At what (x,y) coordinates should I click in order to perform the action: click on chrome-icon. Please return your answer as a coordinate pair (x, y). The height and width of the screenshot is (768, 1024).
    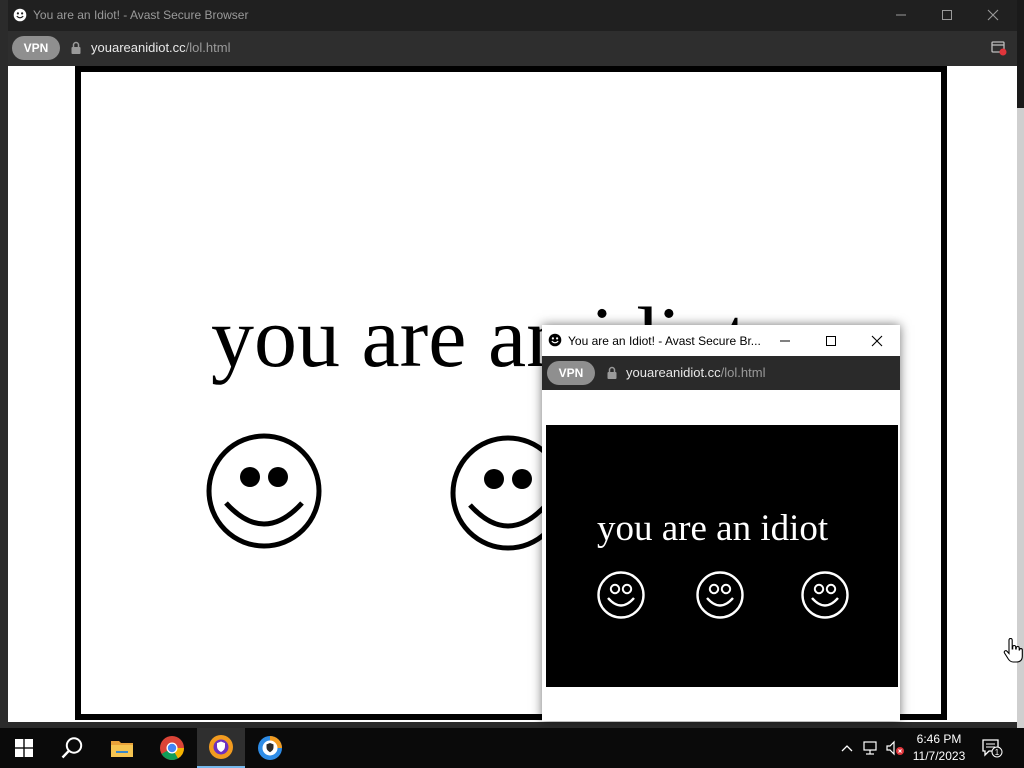
    Looking at the image, I should click on (172, 748).